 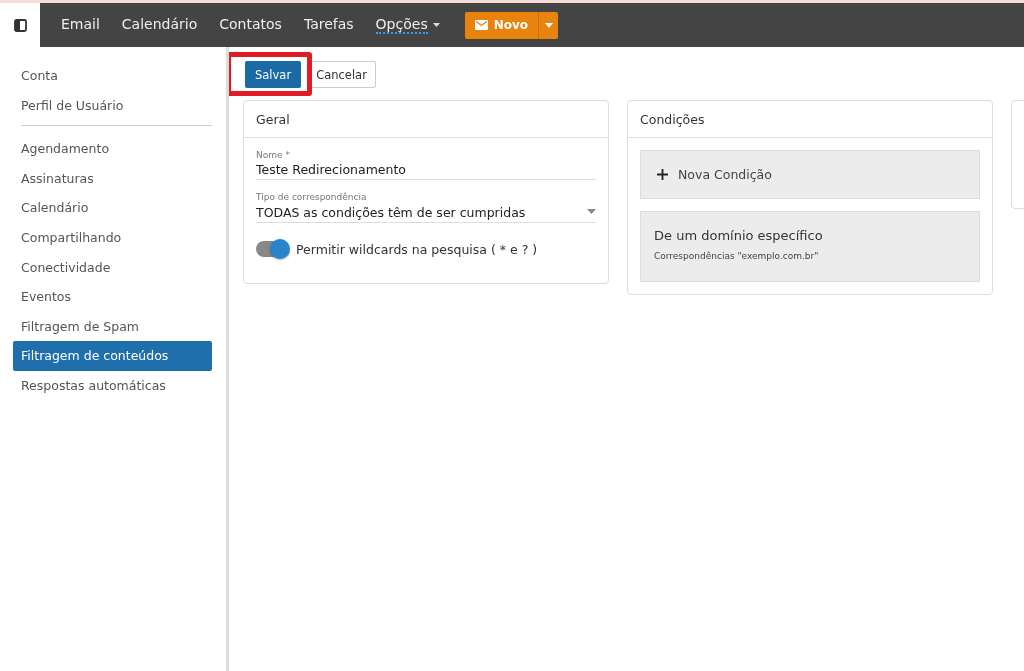 I want to click on condition-title: De um domínio específico, so click(x=739, y=235).